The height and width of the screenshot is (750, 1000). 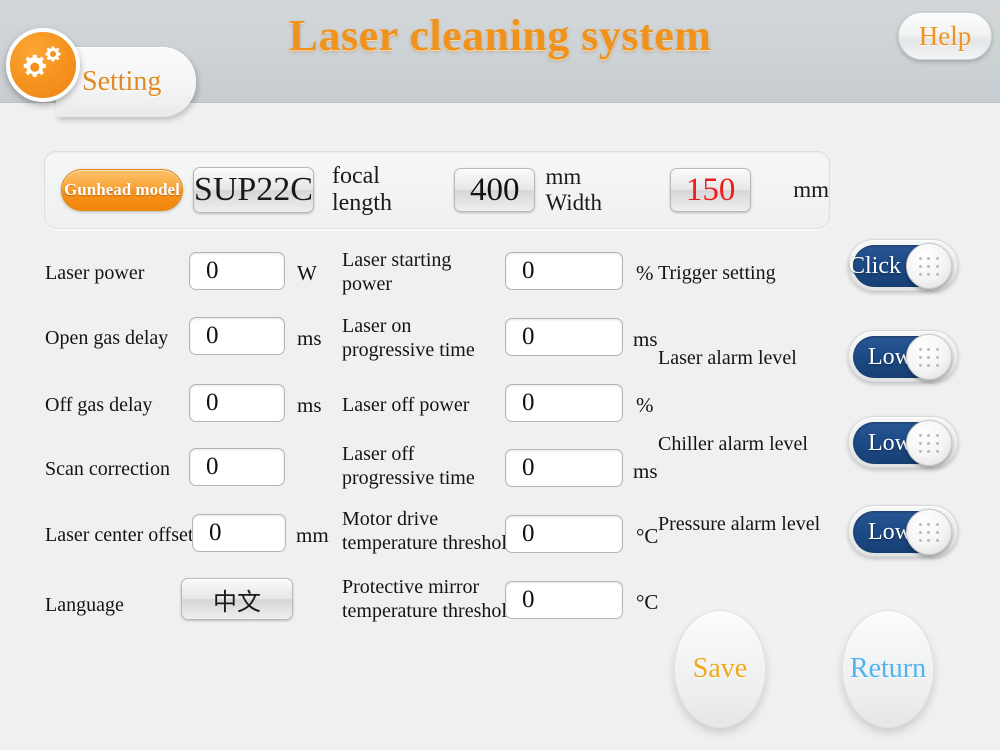 What do you see at coordinates (309, 405) in the screenshot?
I see `unit-off-gas-delay: ms` at bounding box center [309, 405].